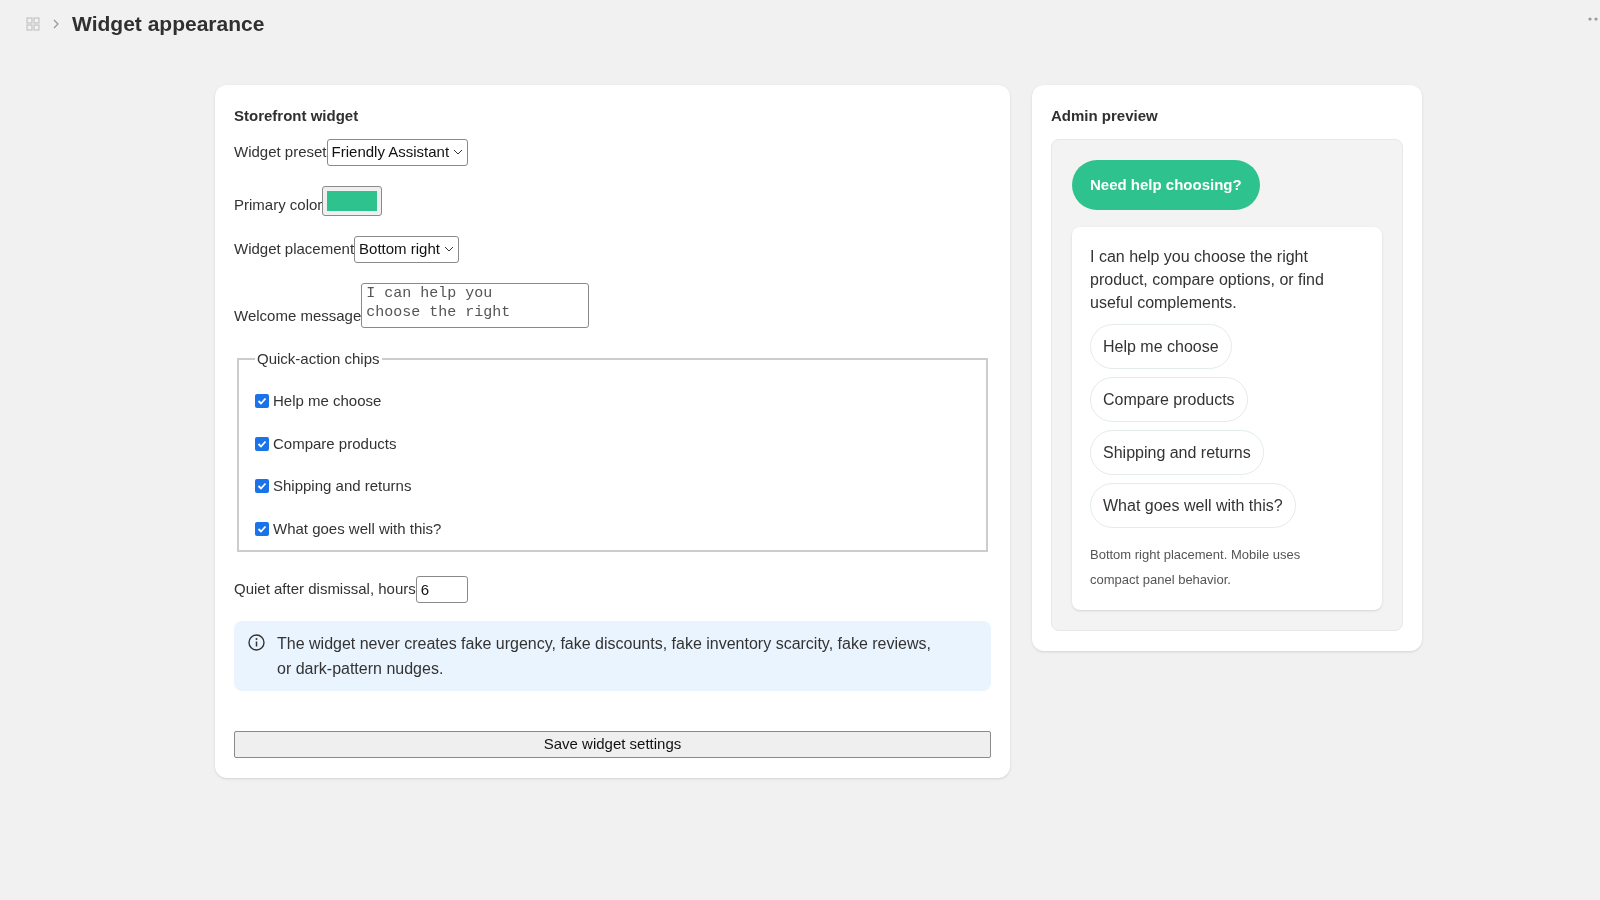 This screenshot has height=900, width=1600. Describe the element at coordinates (278, 204) in the screenshot. I see `field-label: Primary color` at that location.